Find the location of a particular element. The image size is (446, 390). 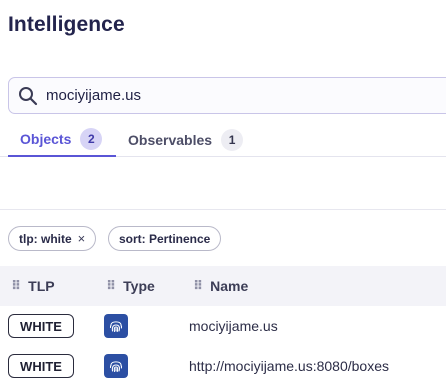

name-cell: mociyijame.us is located at coordinates (233, 326).